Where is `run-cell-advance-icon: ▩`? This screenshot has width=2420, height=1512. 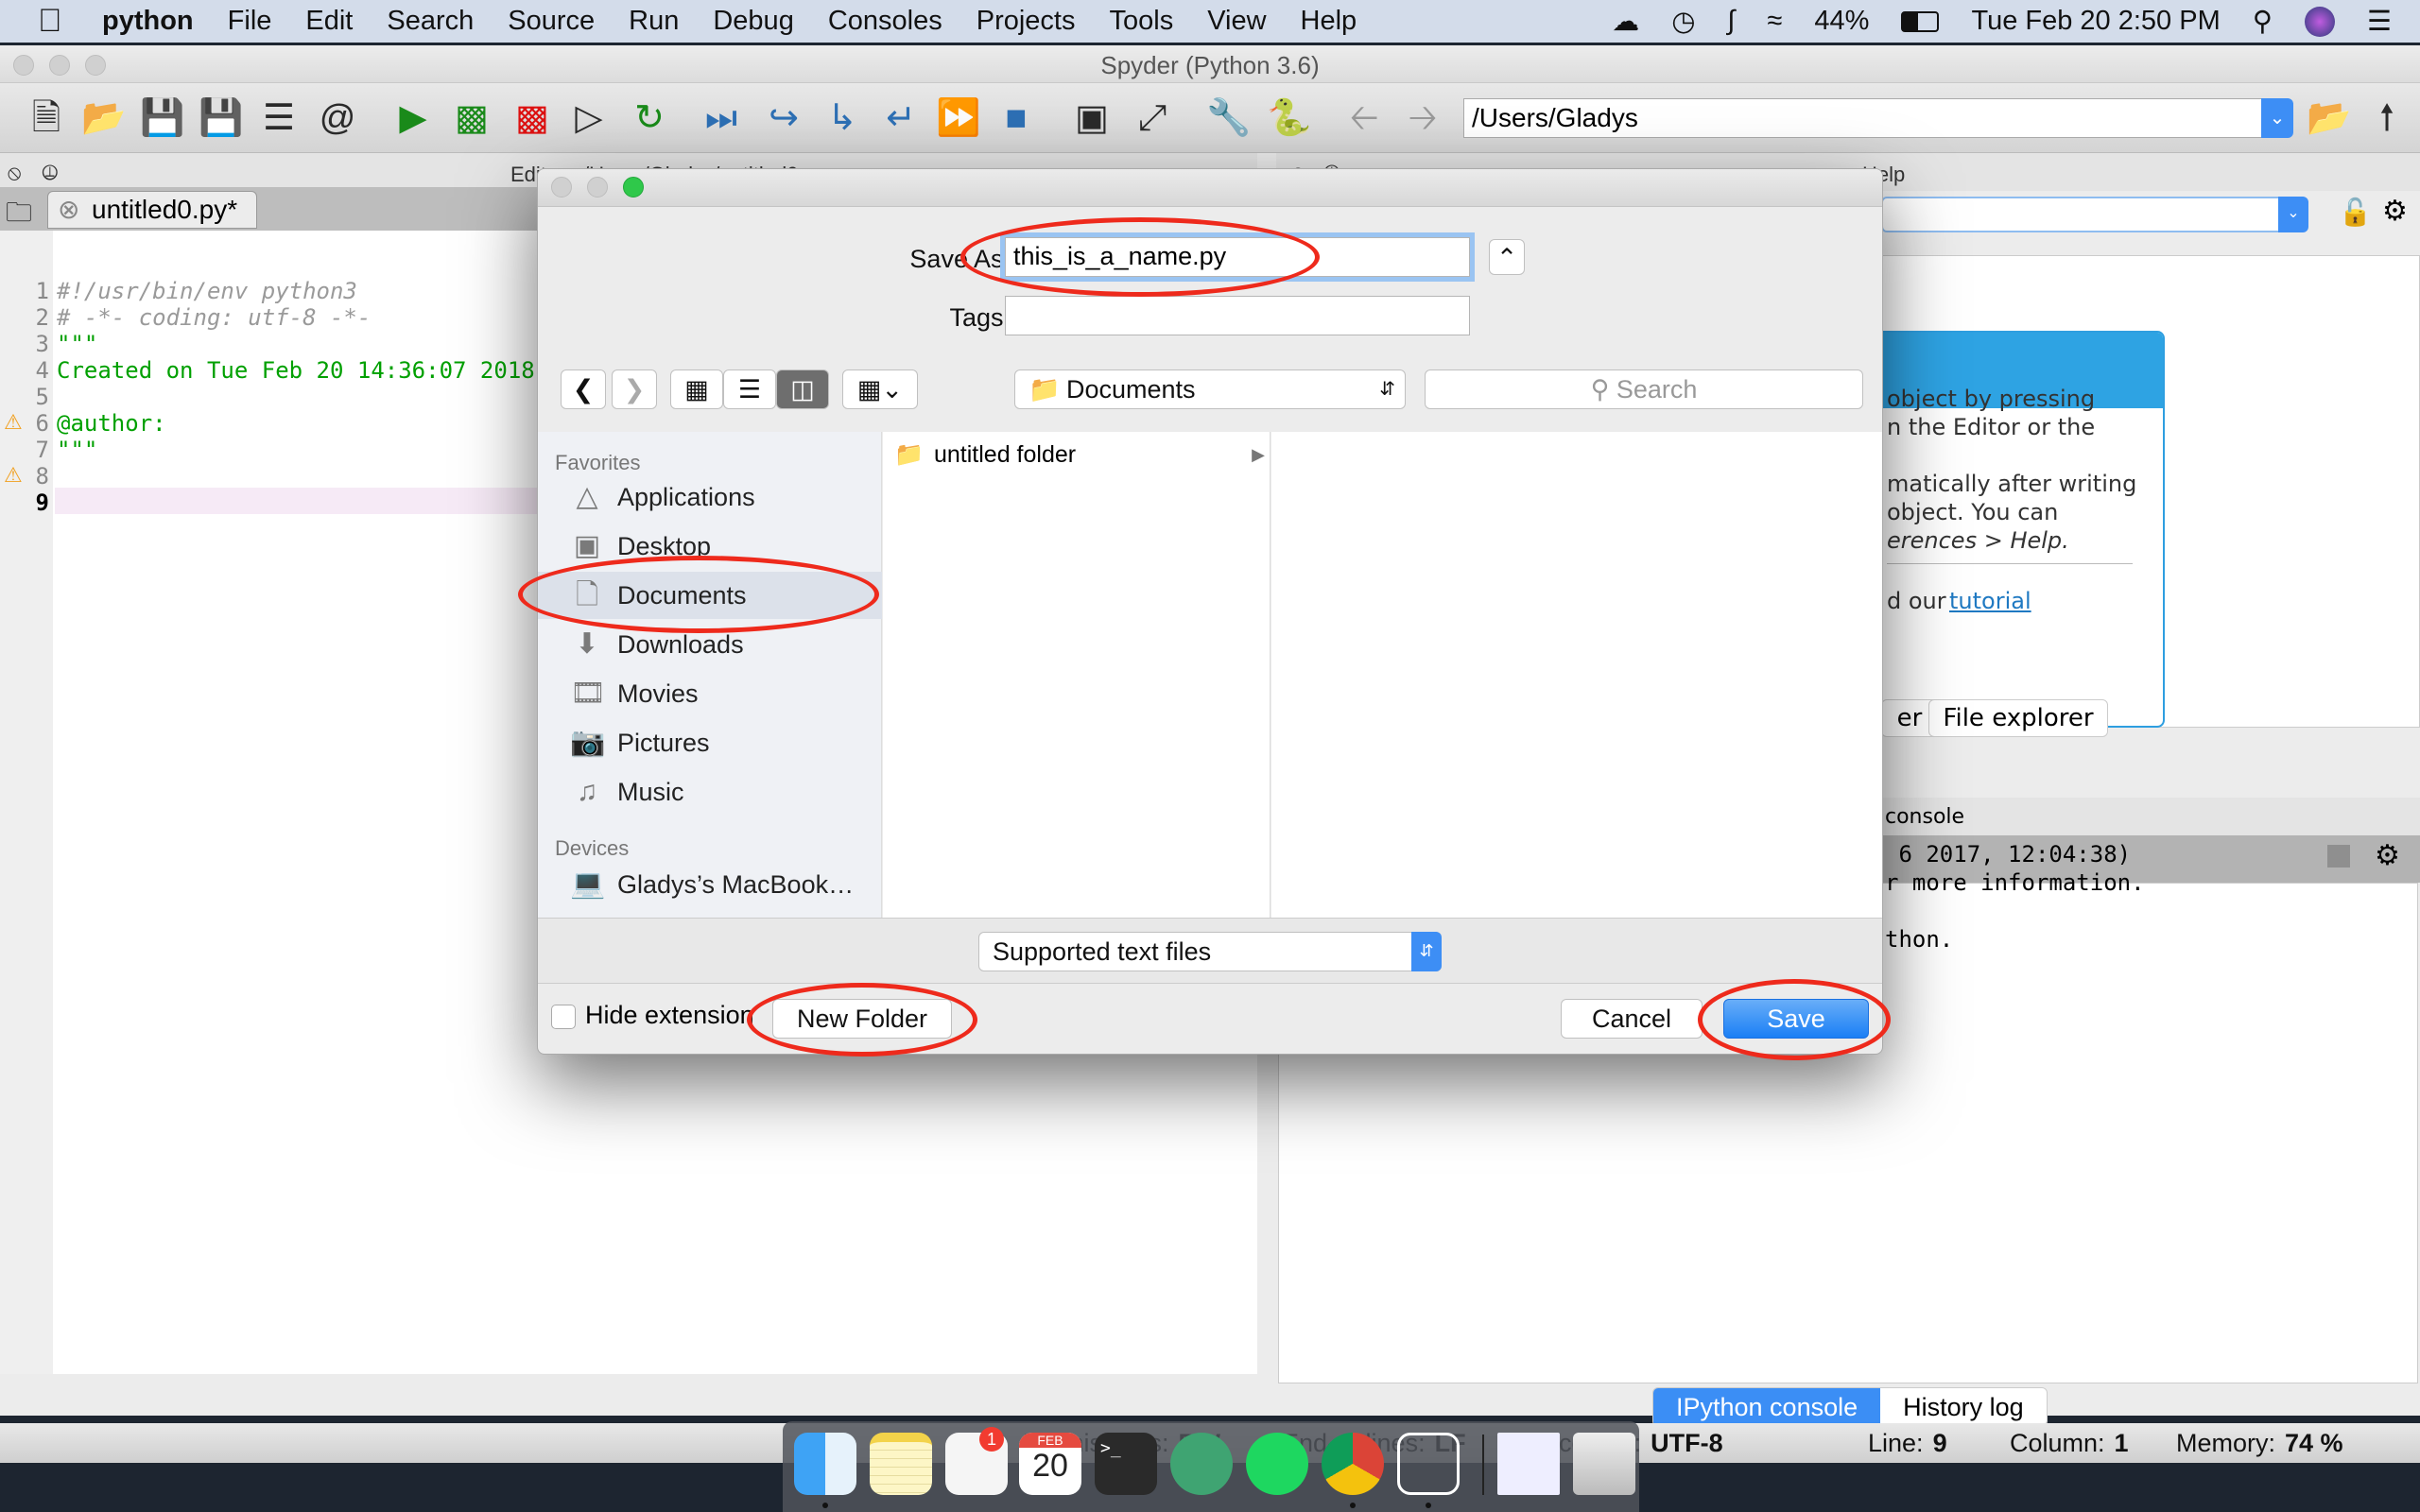 run-cell-advance-icon: ▩ is located at coordinates (532, 118).